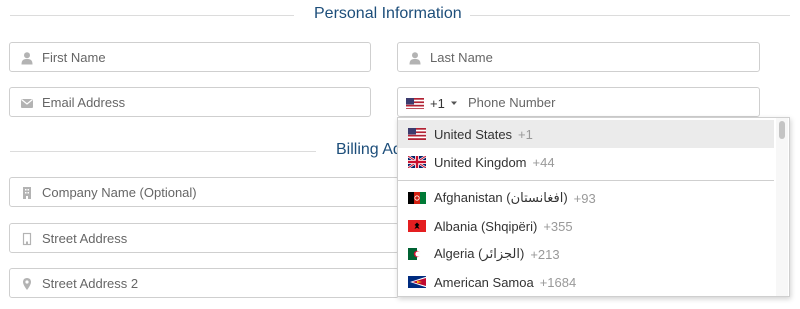  Describe the element at coordinates (417, 254) in the screenshot. I see `algeria-flag-icon` at that location.